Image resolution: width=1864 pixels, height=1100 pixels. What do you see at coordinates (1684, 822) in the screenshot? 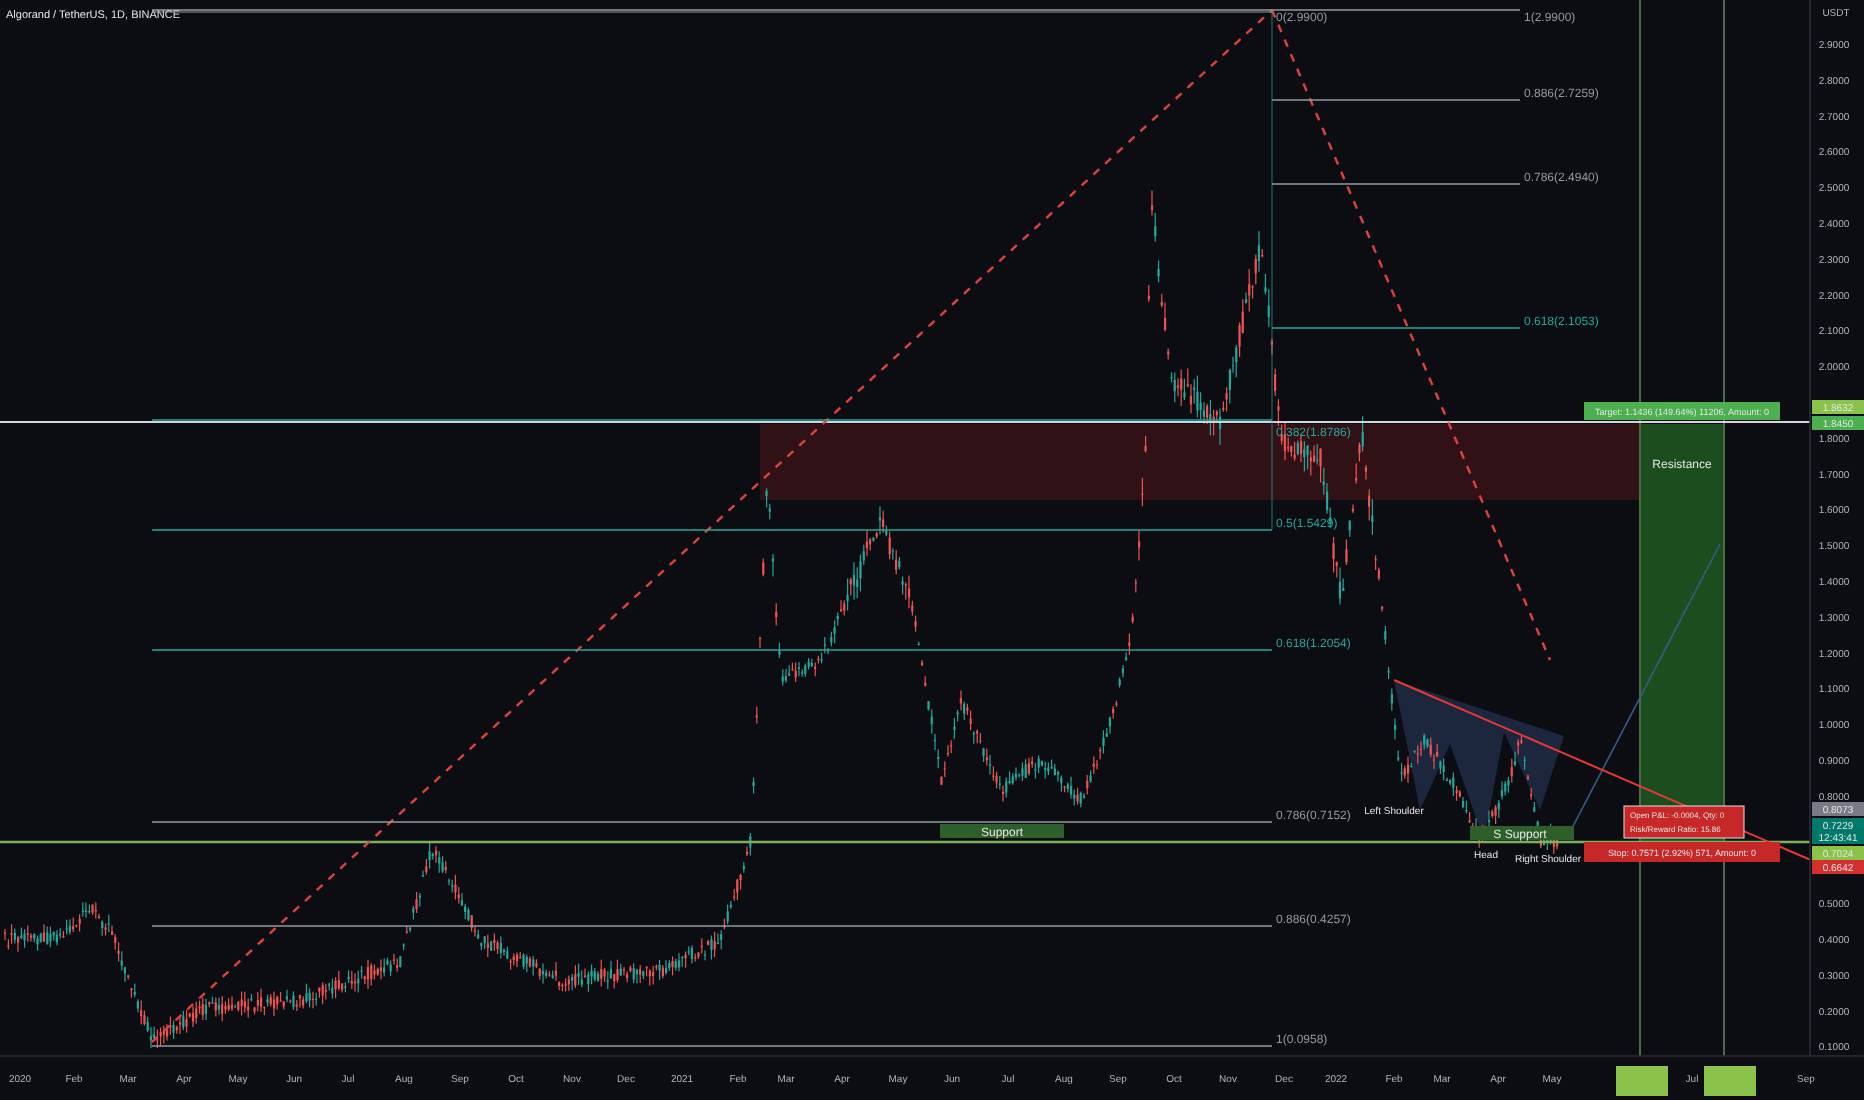
I see `position-info-box` at bounding box center [1684, 822].